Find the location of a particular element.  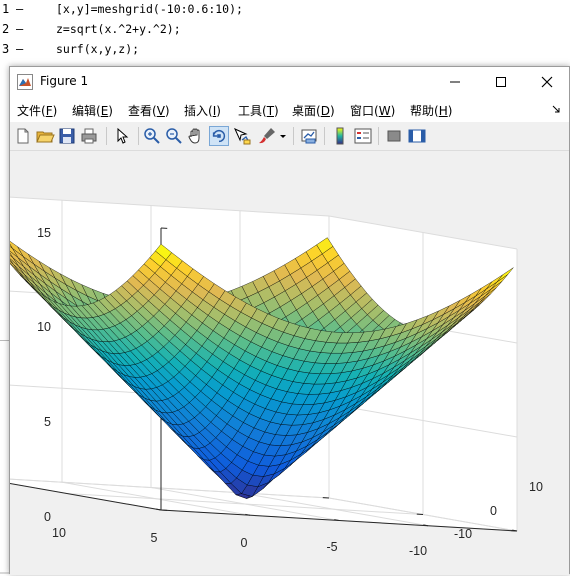

edit-plot-icon is located at coordinates (122, 136).